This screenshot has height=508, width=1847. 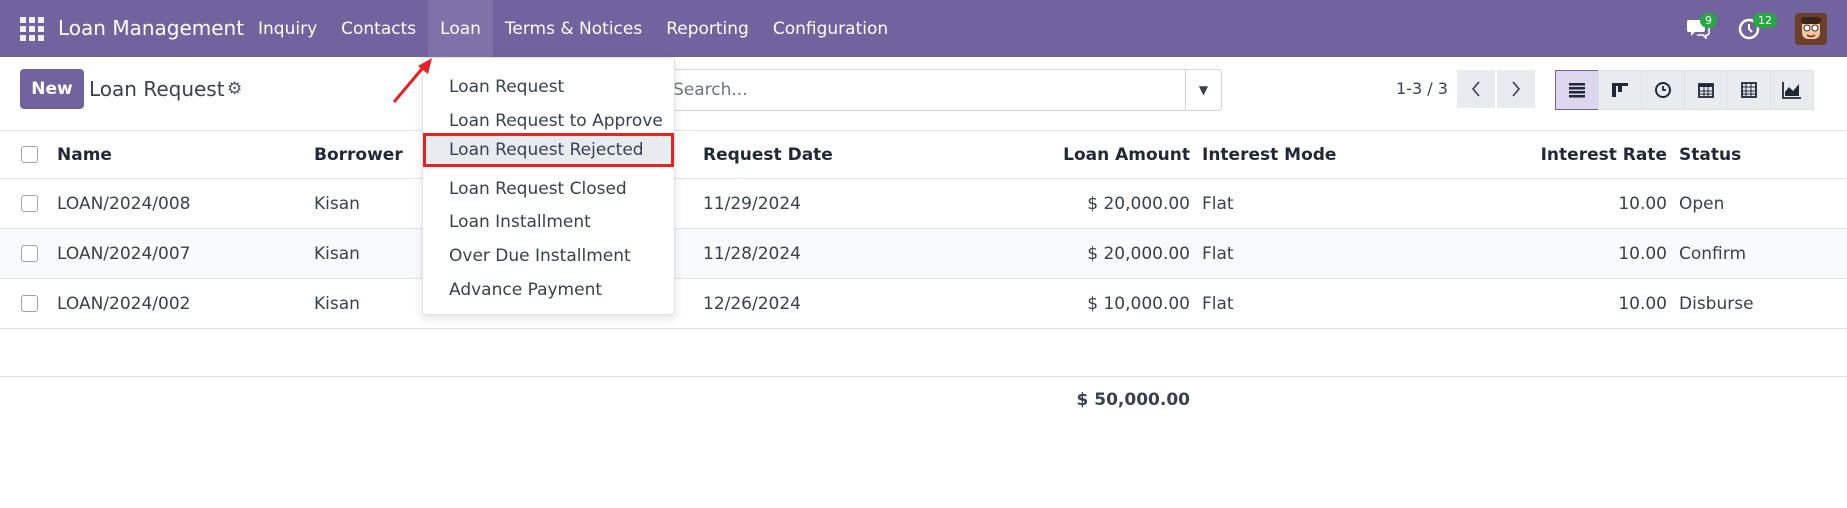 What do you see at coordinates (412, 80) in the screenshot?
I see `annotation-arrow-icon` at bounding box center [412, 80].